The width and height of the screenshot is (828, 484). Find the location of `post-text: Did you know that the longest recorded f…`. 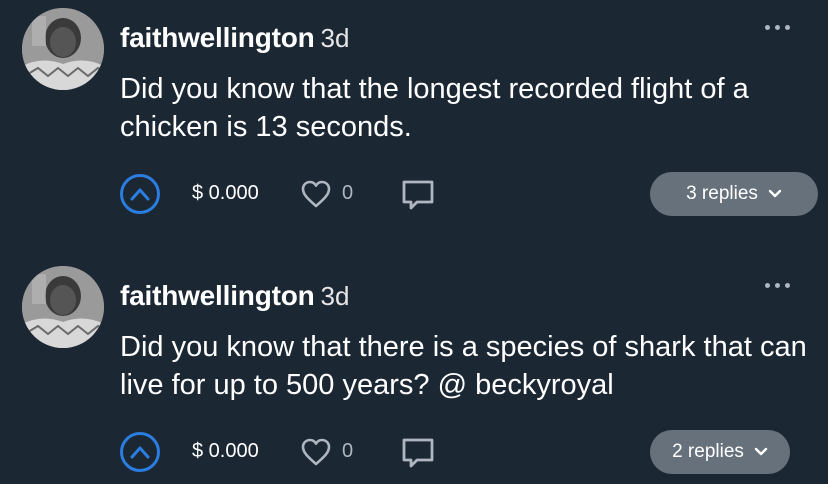

post-text: Did you know that the longest recorded f… is located at coordinates (434, 108).